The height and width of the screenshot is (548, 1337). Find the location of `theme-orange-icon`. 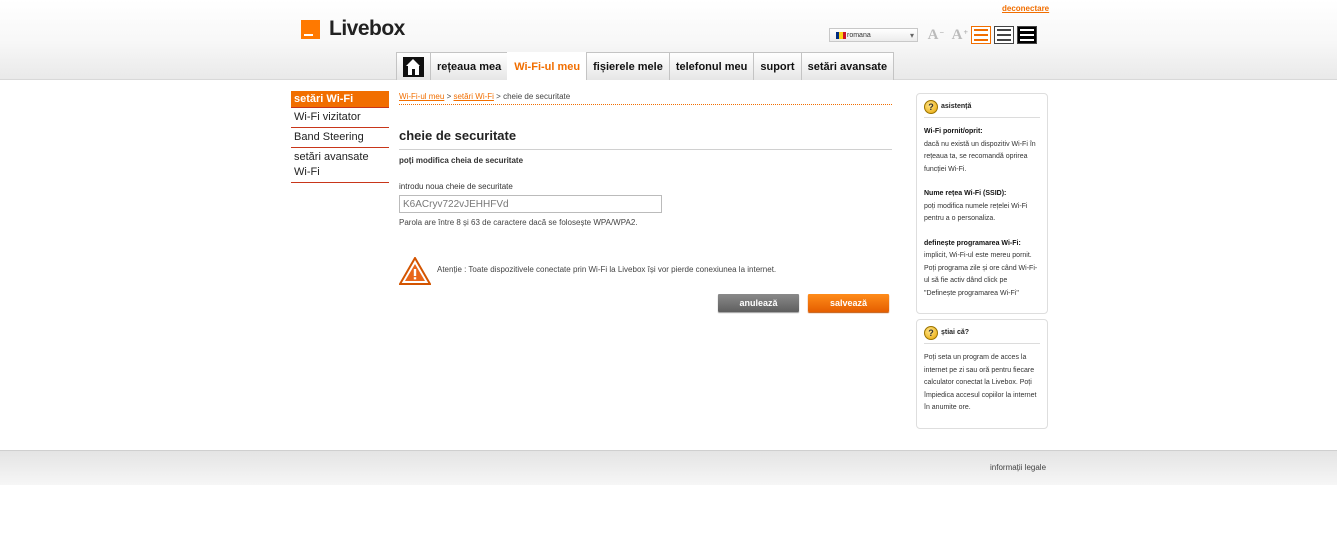

theme-orange-icon is located at coordinates (981, 35).